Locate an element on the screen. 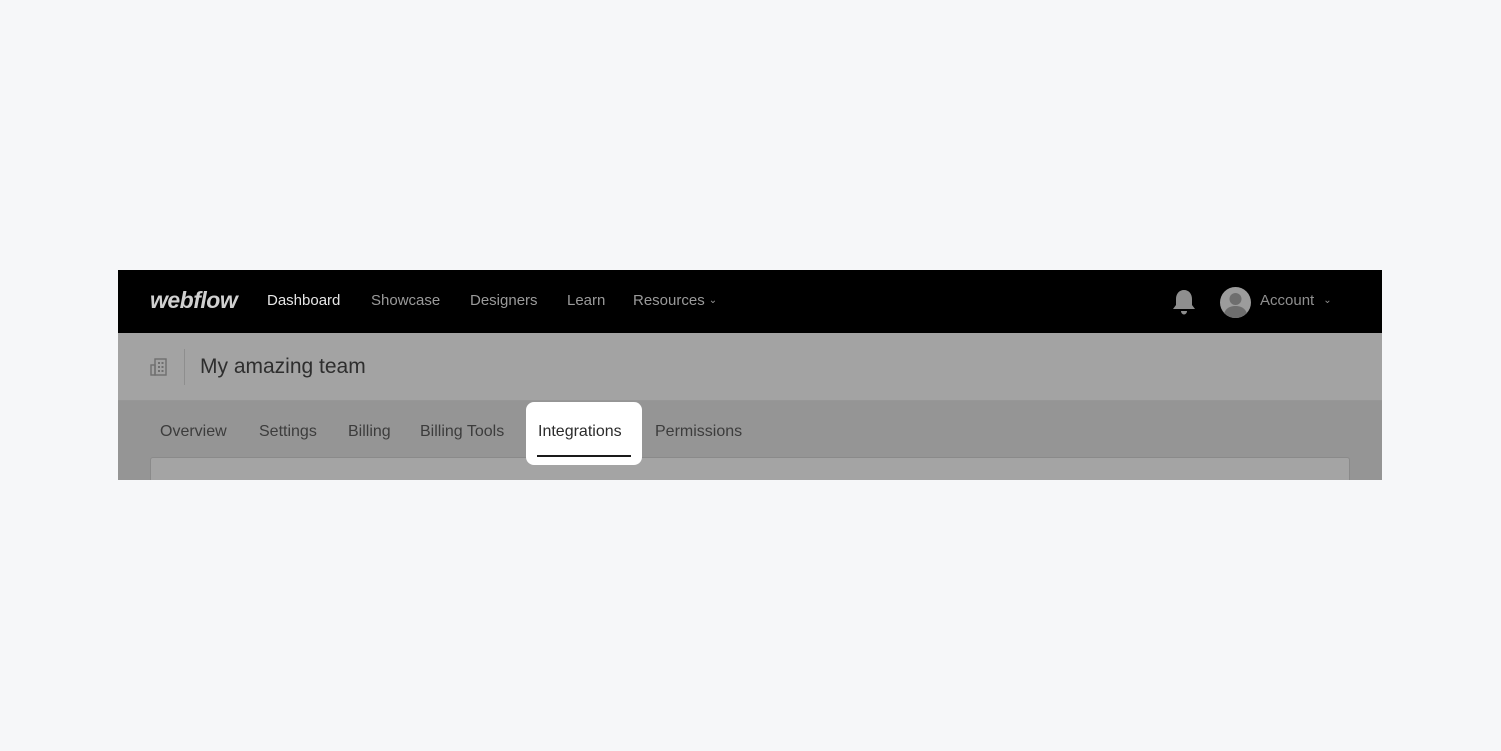 This screenshot has height=751, width=1501. nav-learn: Learn is located at coordinates (586, 301).